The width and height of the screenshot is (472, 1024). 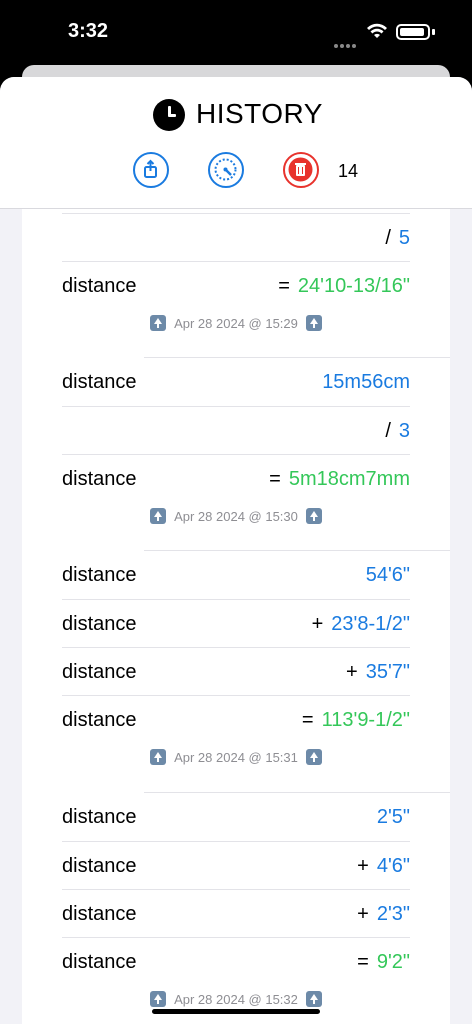 What do you see at coordinates (347, 41) in the screenshot?
I see `signal-icon` at bounding box center [347, 41].